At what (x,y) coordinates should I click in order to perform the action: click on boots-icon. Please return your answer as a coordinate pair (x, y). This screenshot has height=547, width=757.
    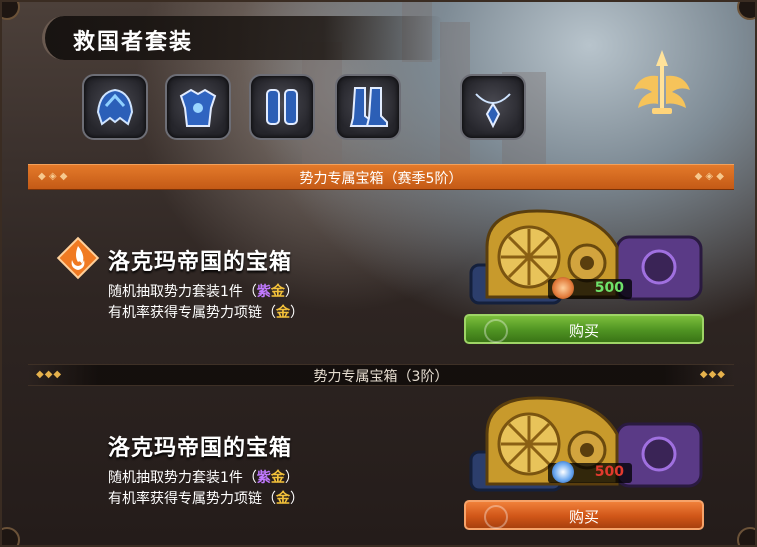
    Looking at the image, I should click on (368, 107).